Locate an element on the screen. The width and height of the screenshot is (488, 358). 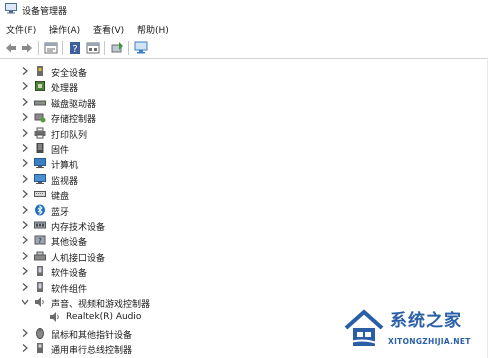
tree-item-label: 人机接口设备 is located at coordinates (78, 258).